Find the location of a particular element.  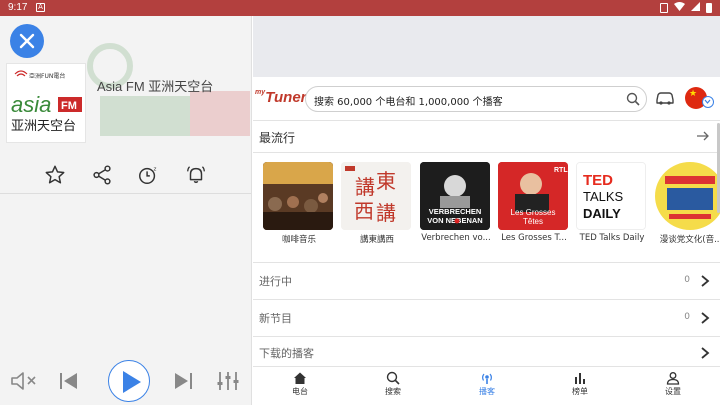

svg-text: 西 is located at coordinates (364, 211).